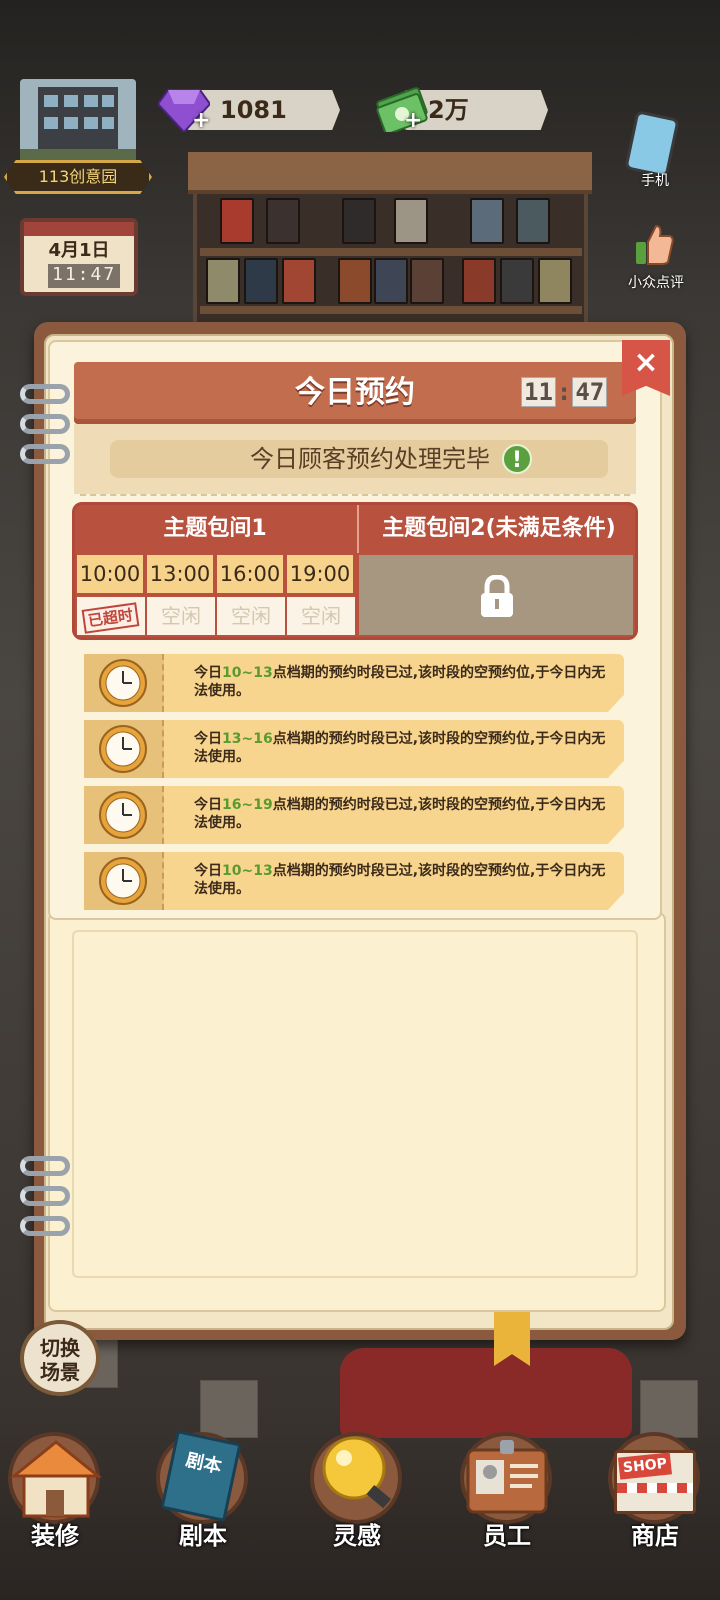  I want to click on nav-decorate: 装修, so click(55, 1502).